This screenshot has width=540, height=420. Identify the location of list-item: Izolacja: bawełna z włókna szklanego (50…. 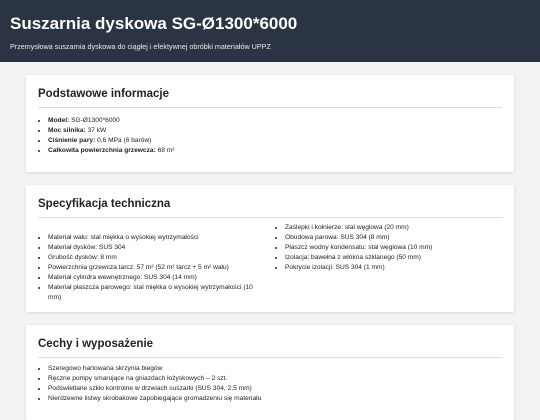
(393, 258).